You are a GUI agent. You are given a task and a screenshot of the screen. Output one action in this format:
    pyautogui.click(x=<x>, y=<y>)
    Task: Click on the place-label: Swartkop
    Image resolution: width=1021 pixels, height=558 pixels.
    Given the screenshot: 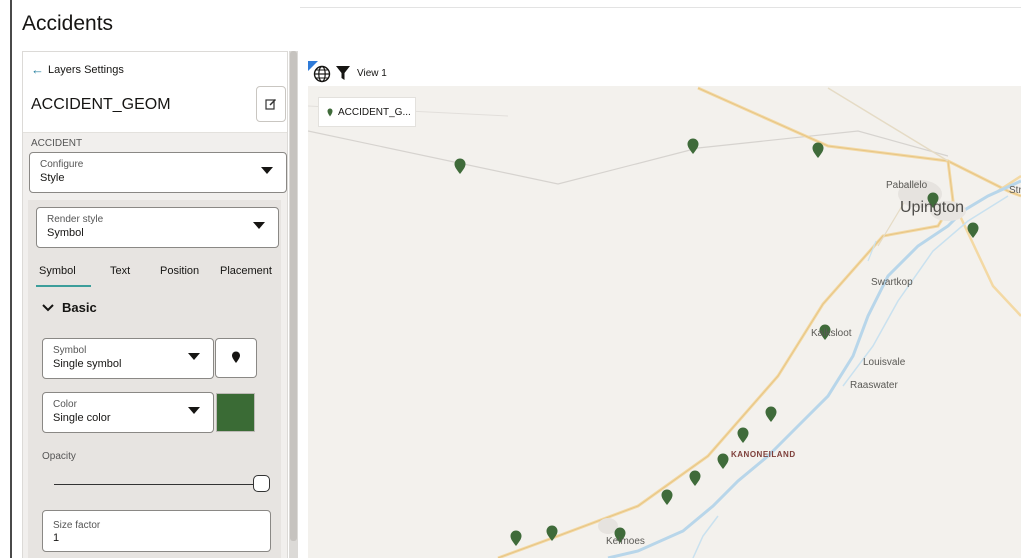 What is the action you would take?
    pyautogui.click(x=892, y=282)
    